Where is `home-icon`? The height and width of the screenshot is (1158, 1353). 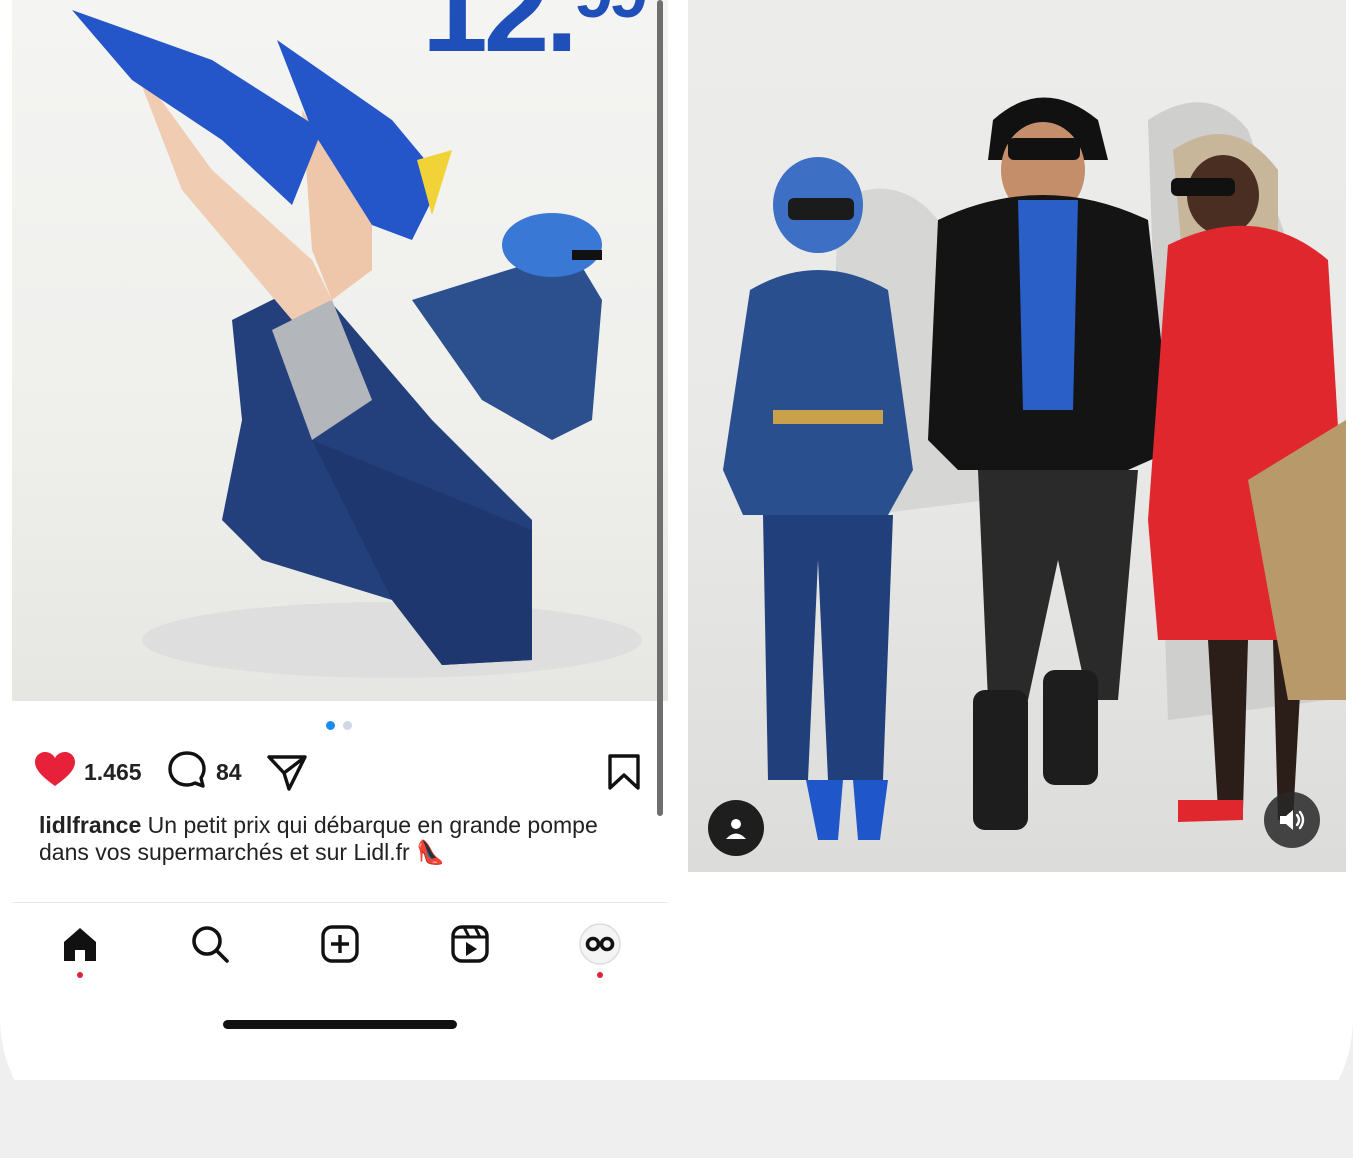
home-icon is located at coordinates (80, 944).